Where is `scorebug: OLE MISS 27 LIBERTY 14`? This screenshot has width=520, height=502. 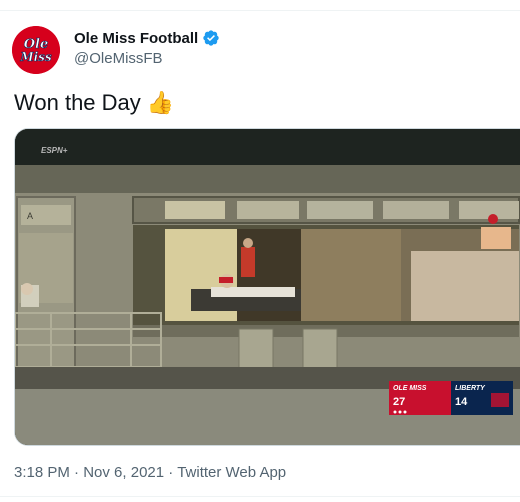
scorebug: OLE MISS 27 LIBERTY 14 is located at coordinates (451, 398).